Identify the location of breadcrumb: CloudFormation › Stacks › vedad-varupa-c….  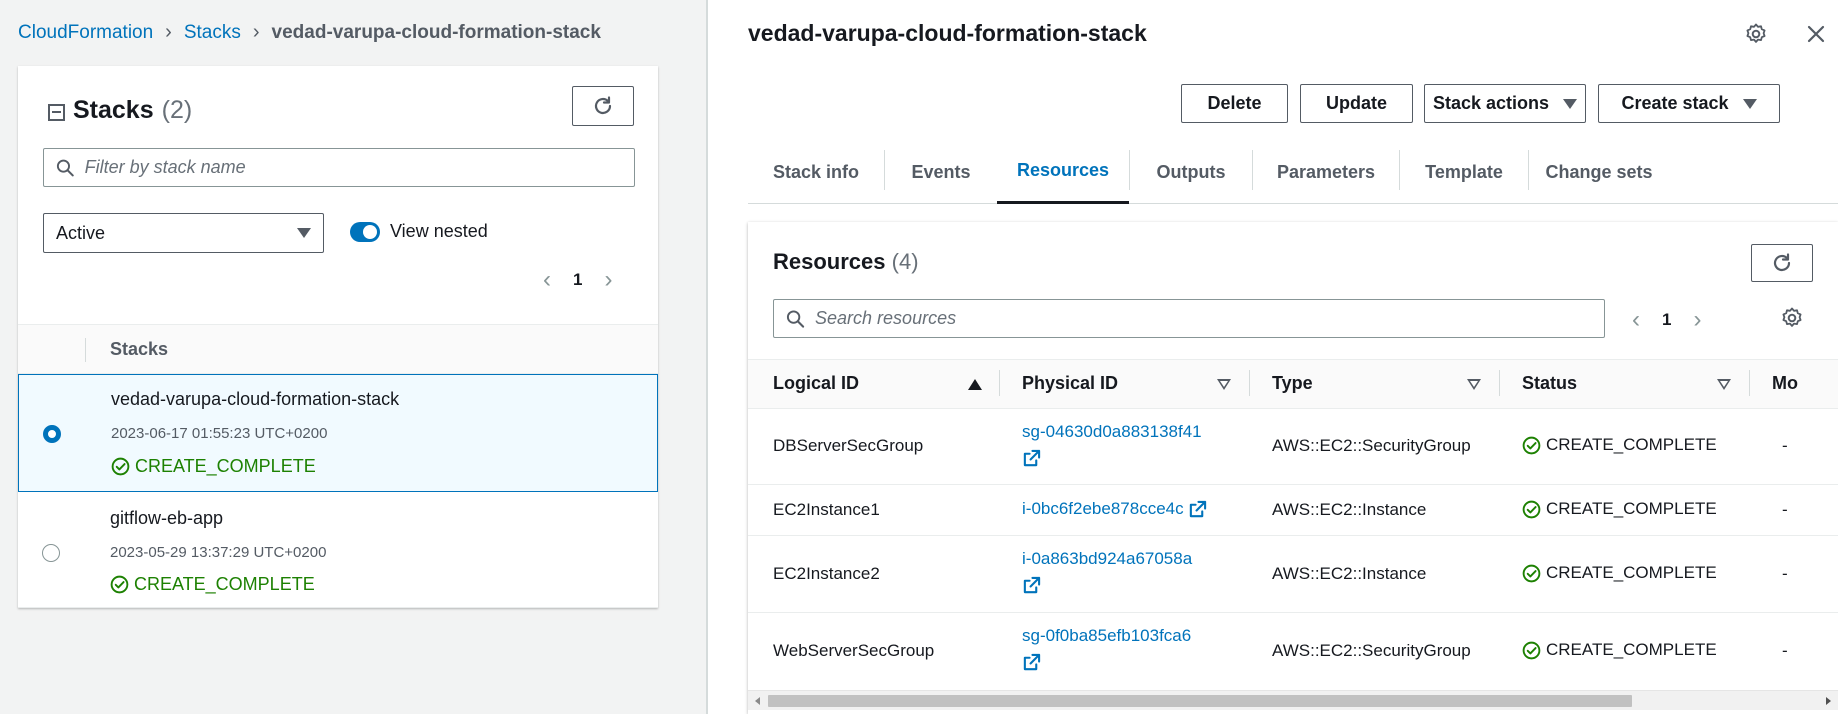
(309, 32).